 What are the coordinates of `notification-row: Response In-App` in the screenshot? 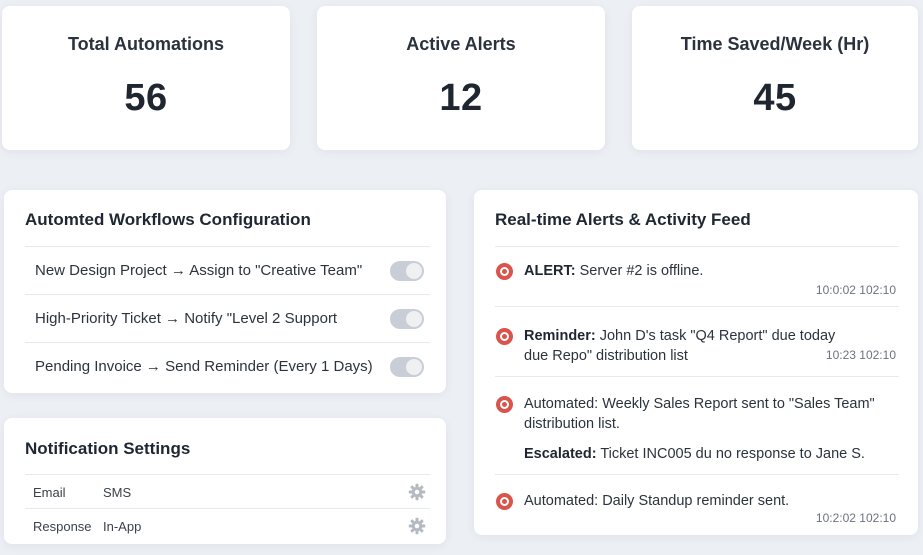 It's located at (227, 525).